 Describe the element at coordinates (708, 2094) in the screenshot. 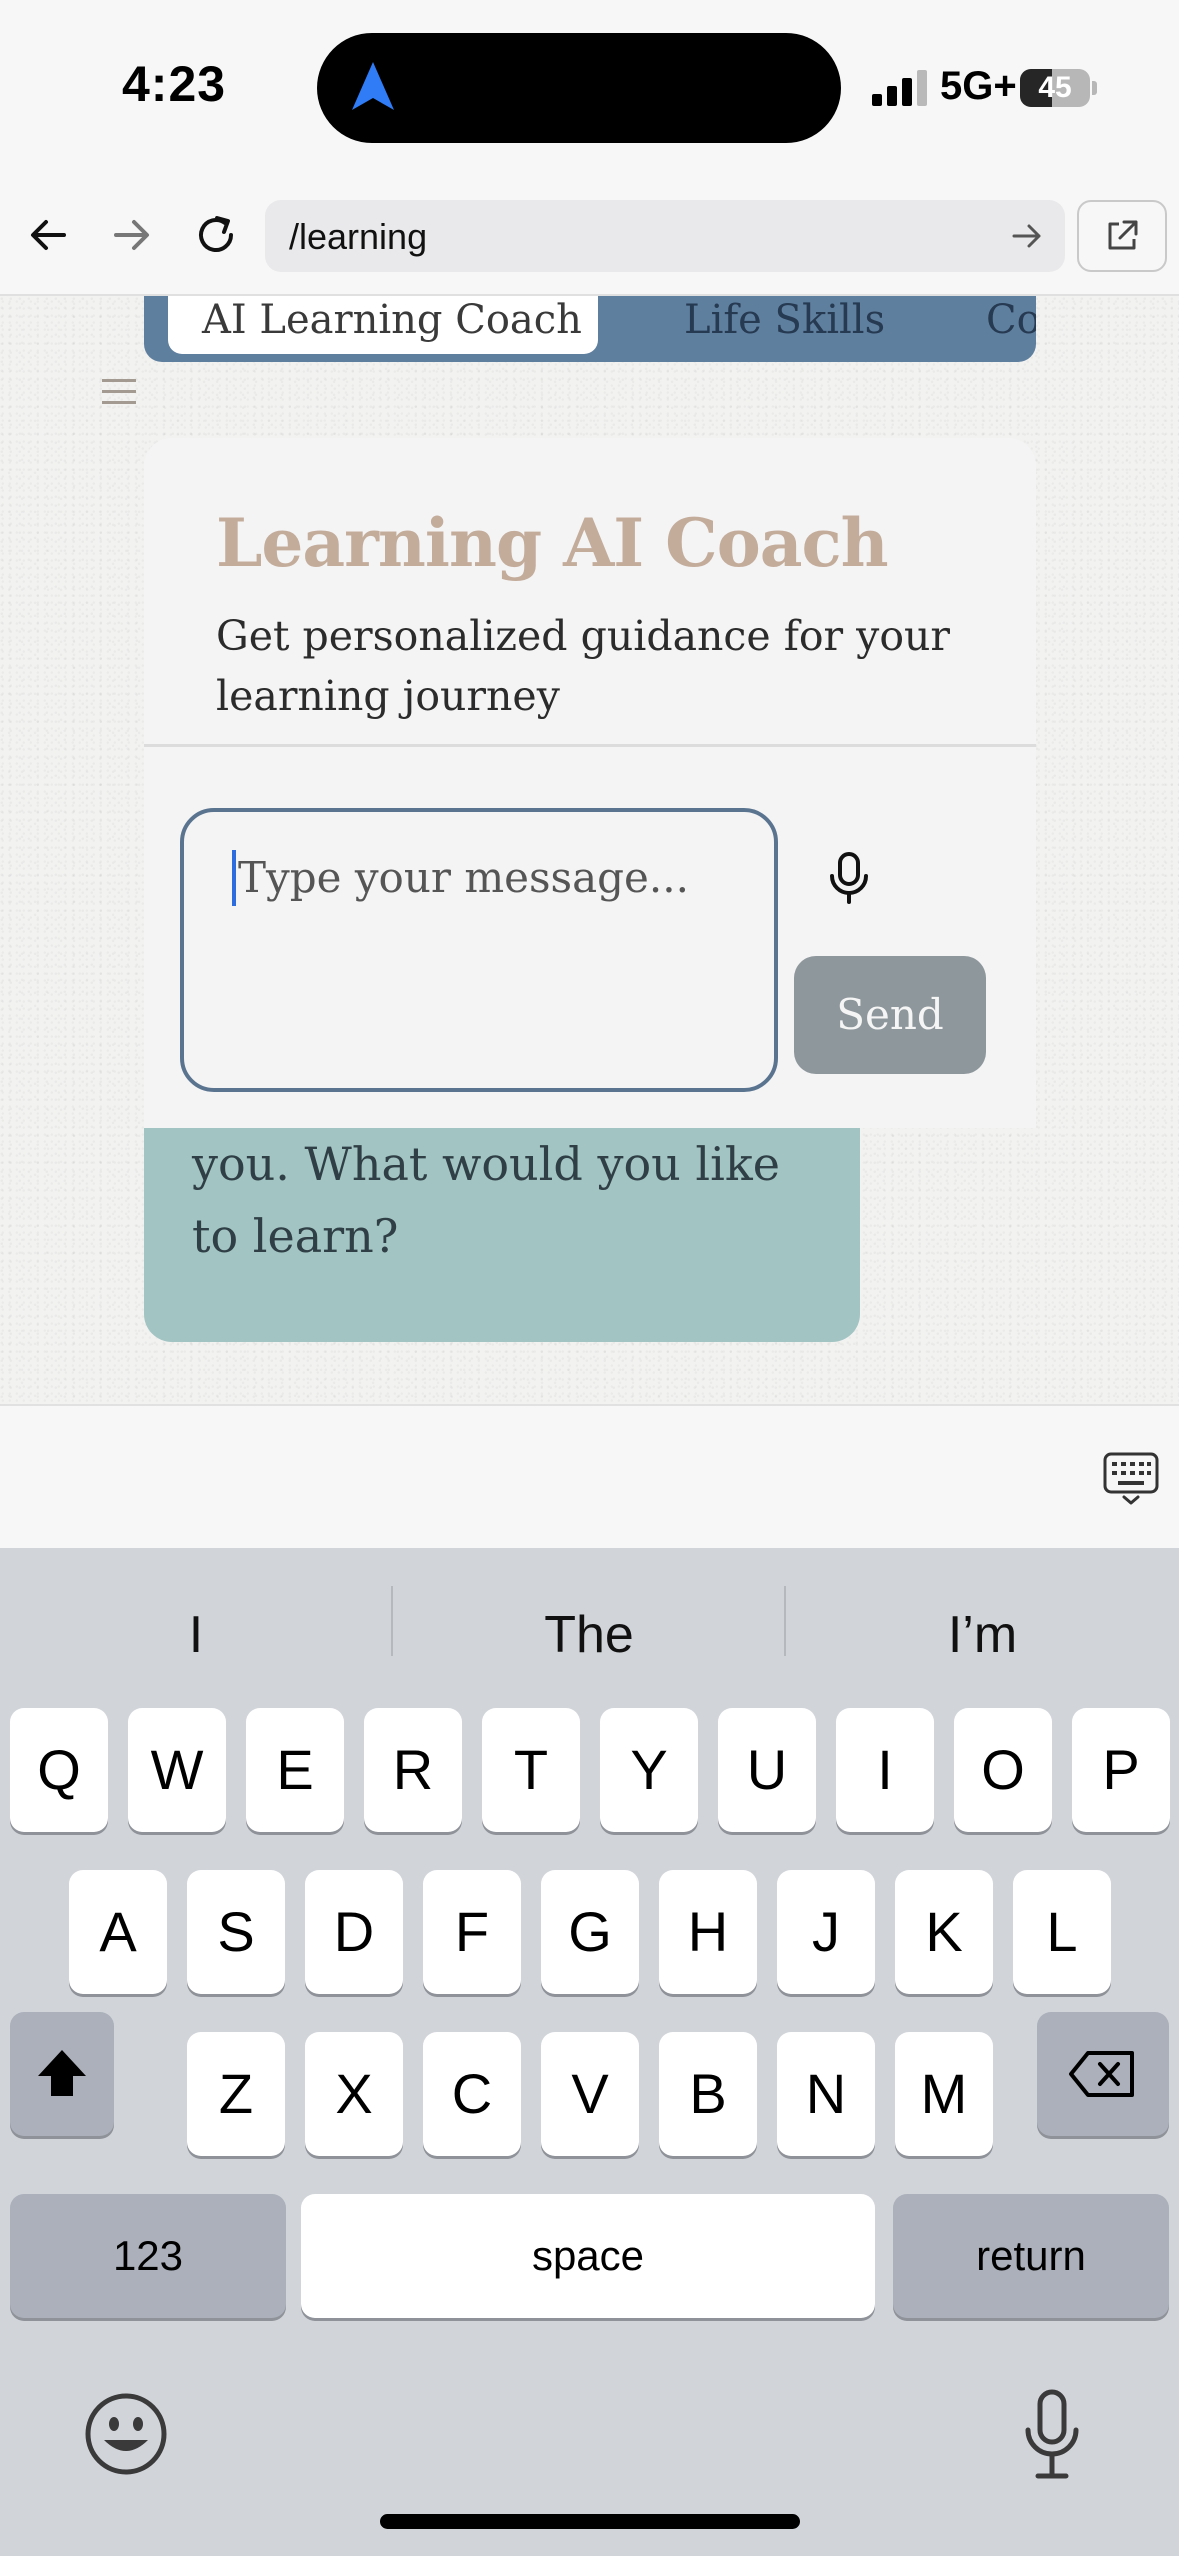

I see `key-b: B` at that location.